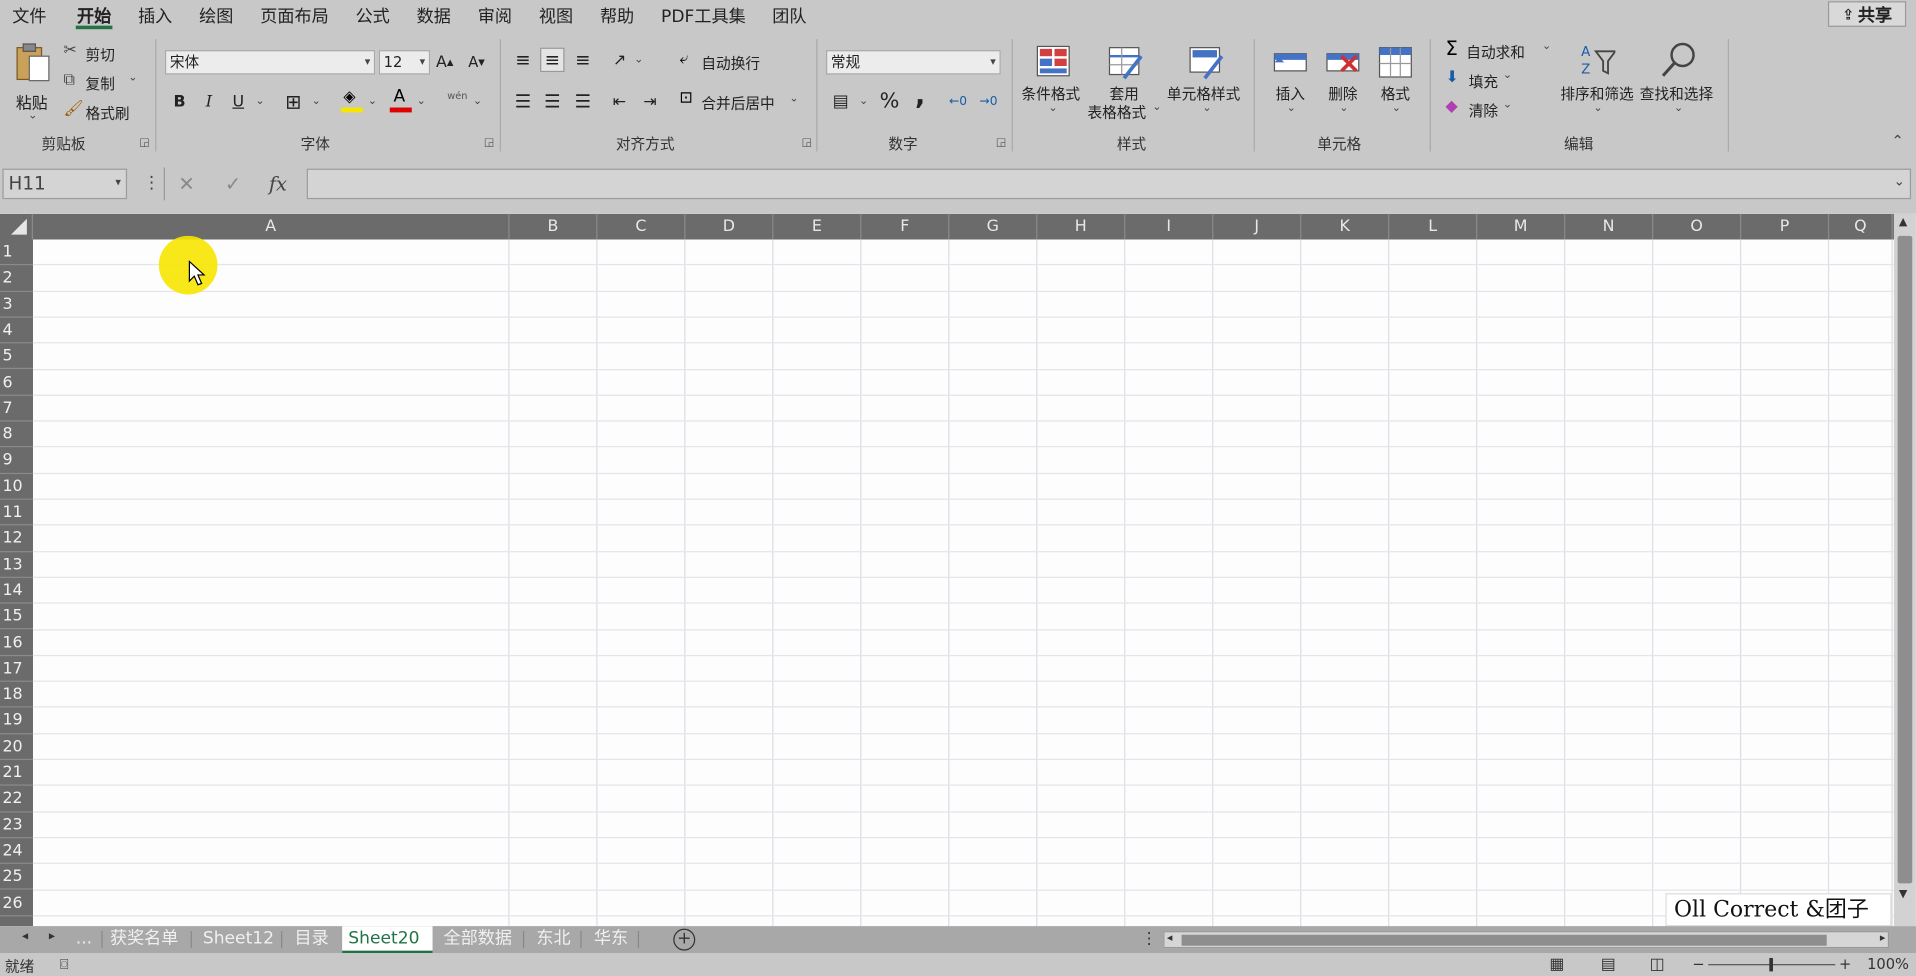 The width and height of the screenshot is (1916, 976). I want to click on share-button: ⇪ 共享, so click(1867, 14).